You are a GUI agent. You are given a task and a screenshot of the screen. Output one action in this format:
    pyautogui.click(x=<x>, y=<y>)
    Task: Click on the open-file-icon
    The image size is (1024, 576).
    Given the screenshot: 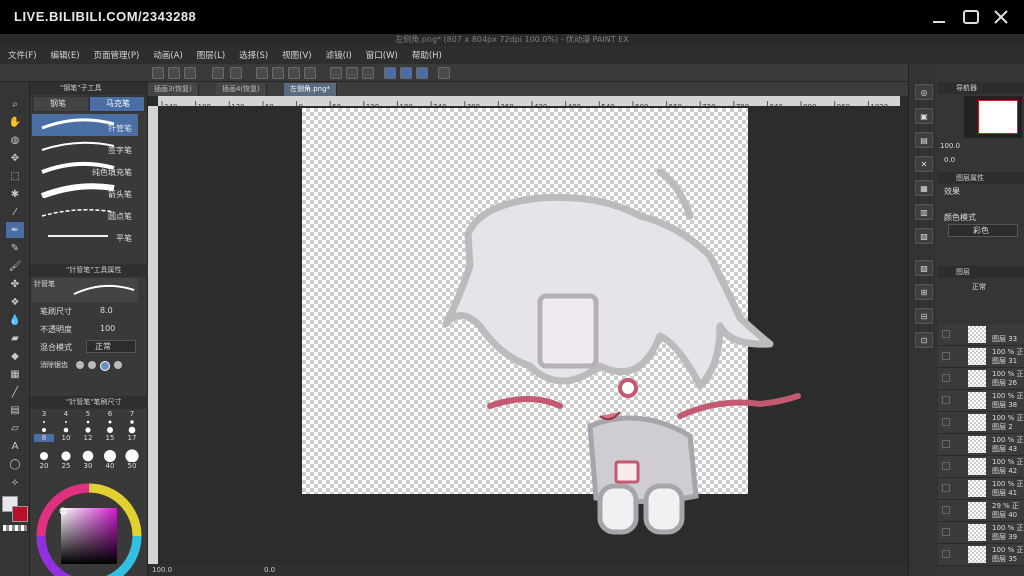 What is the action you would take?
    pyautogui.click(x=174, y=73)
    